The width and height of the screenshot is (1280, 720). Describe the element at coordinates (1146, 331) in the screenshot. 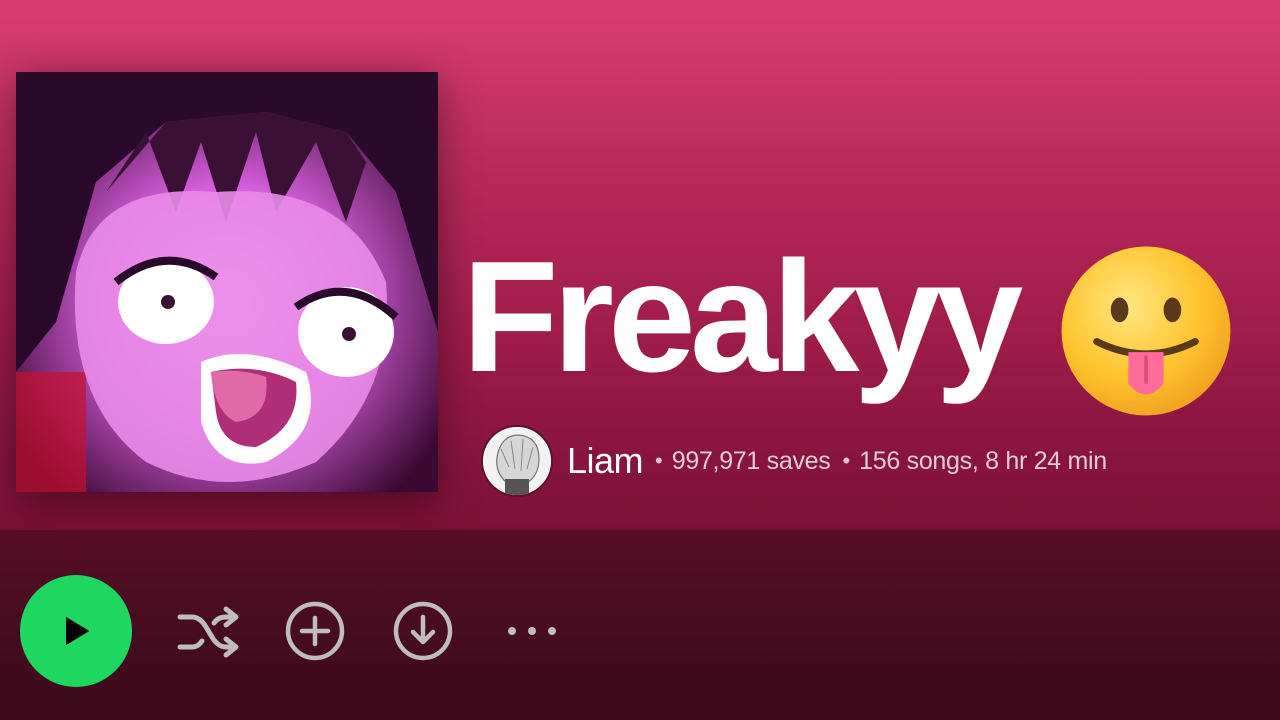

I see `face-with-tongue-emoji` at that location.